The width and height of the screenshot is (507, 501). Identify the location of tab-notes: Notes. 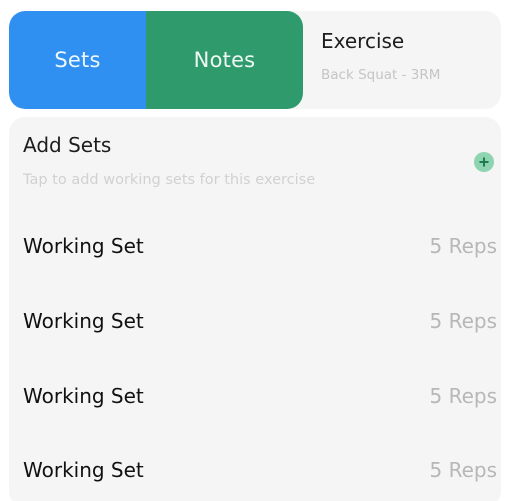
(224, 60).